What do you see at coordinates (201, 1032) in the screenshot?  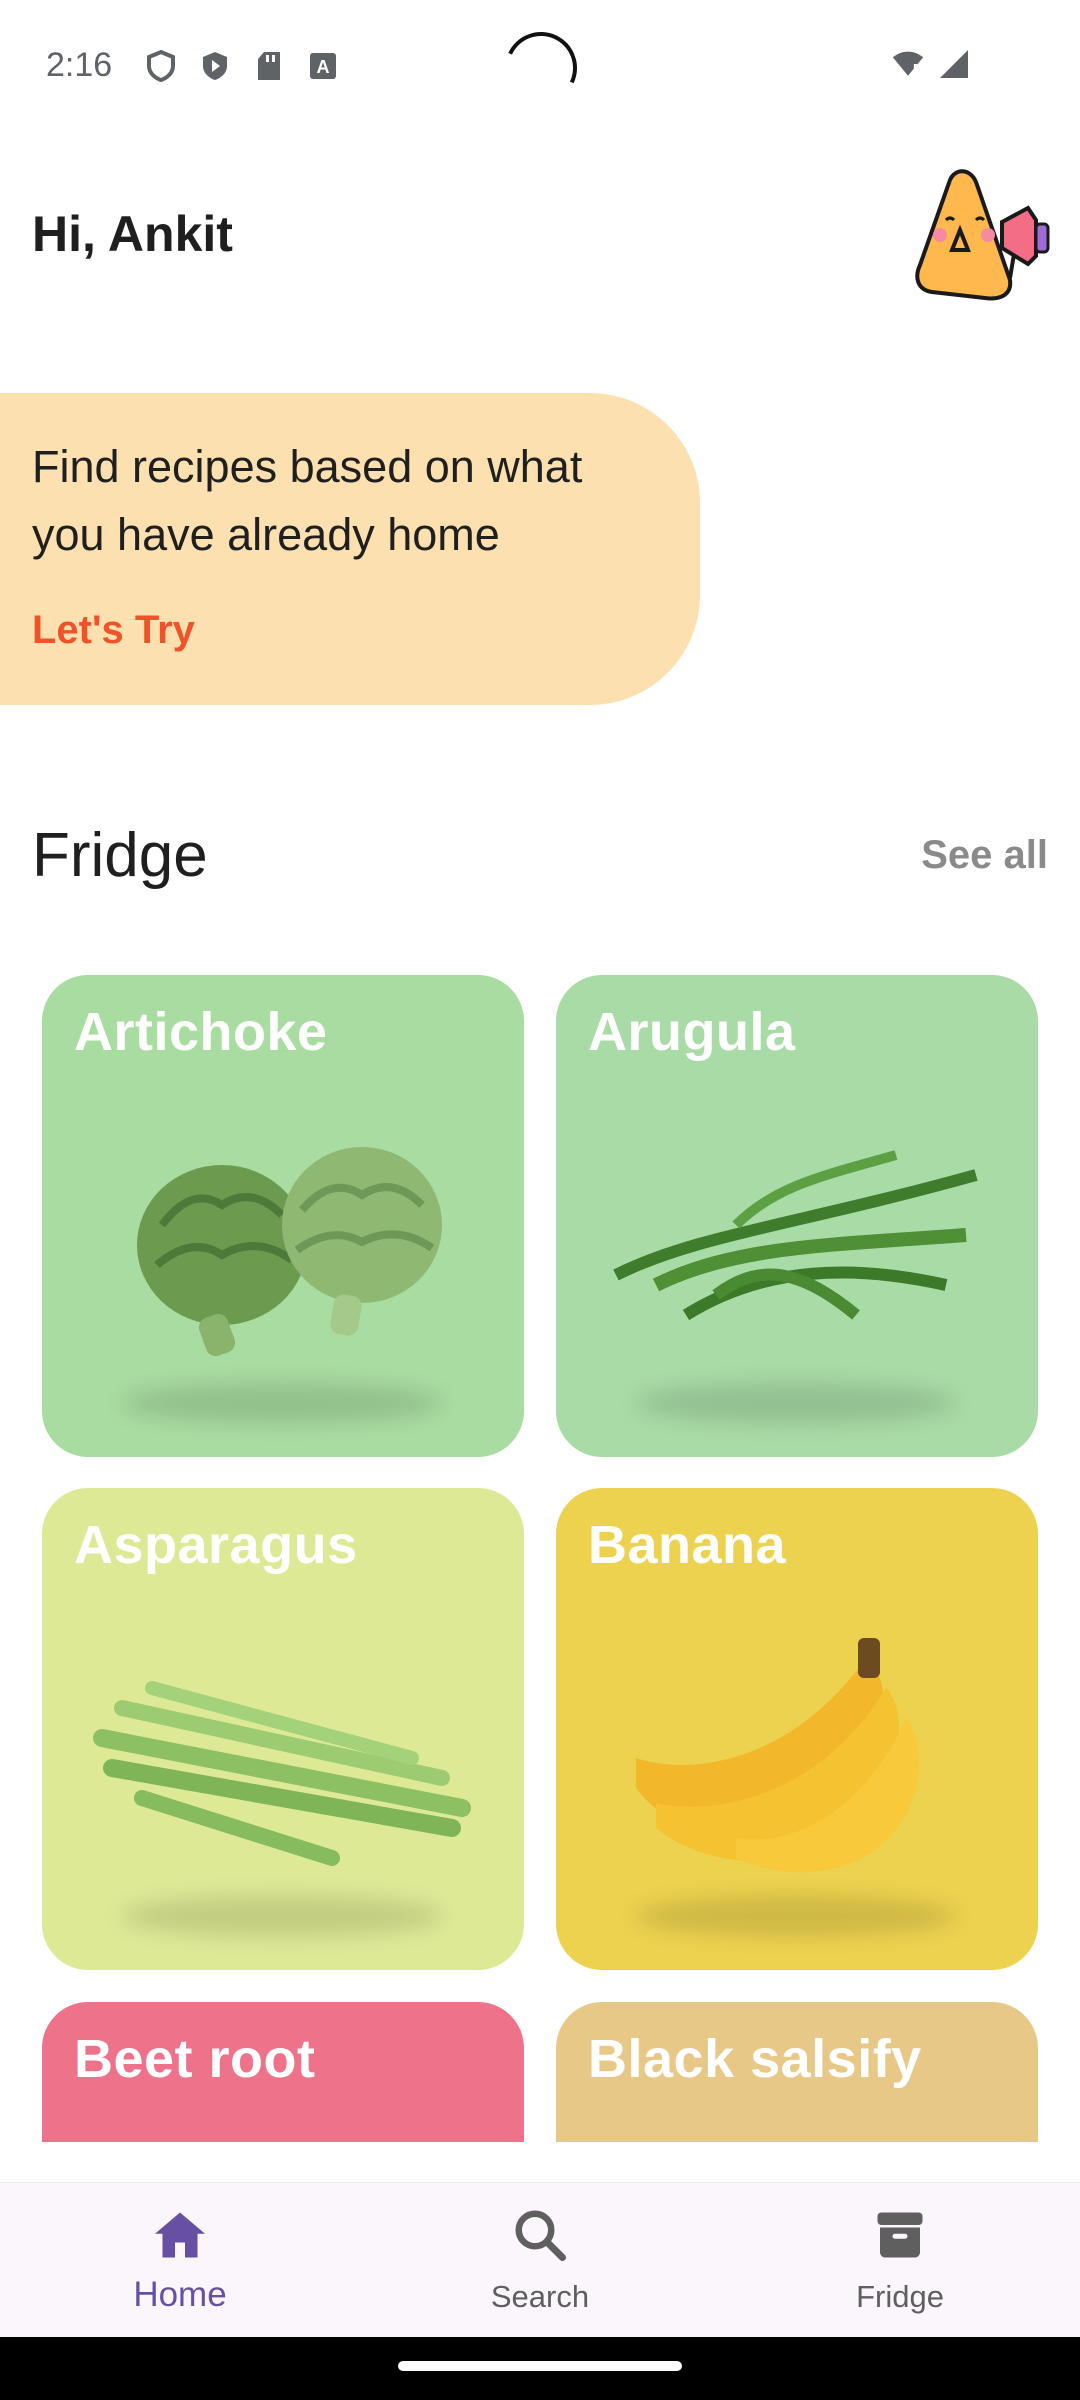 I see `fridge-item-label: Artichoke` at bounding box center [201, 1032].